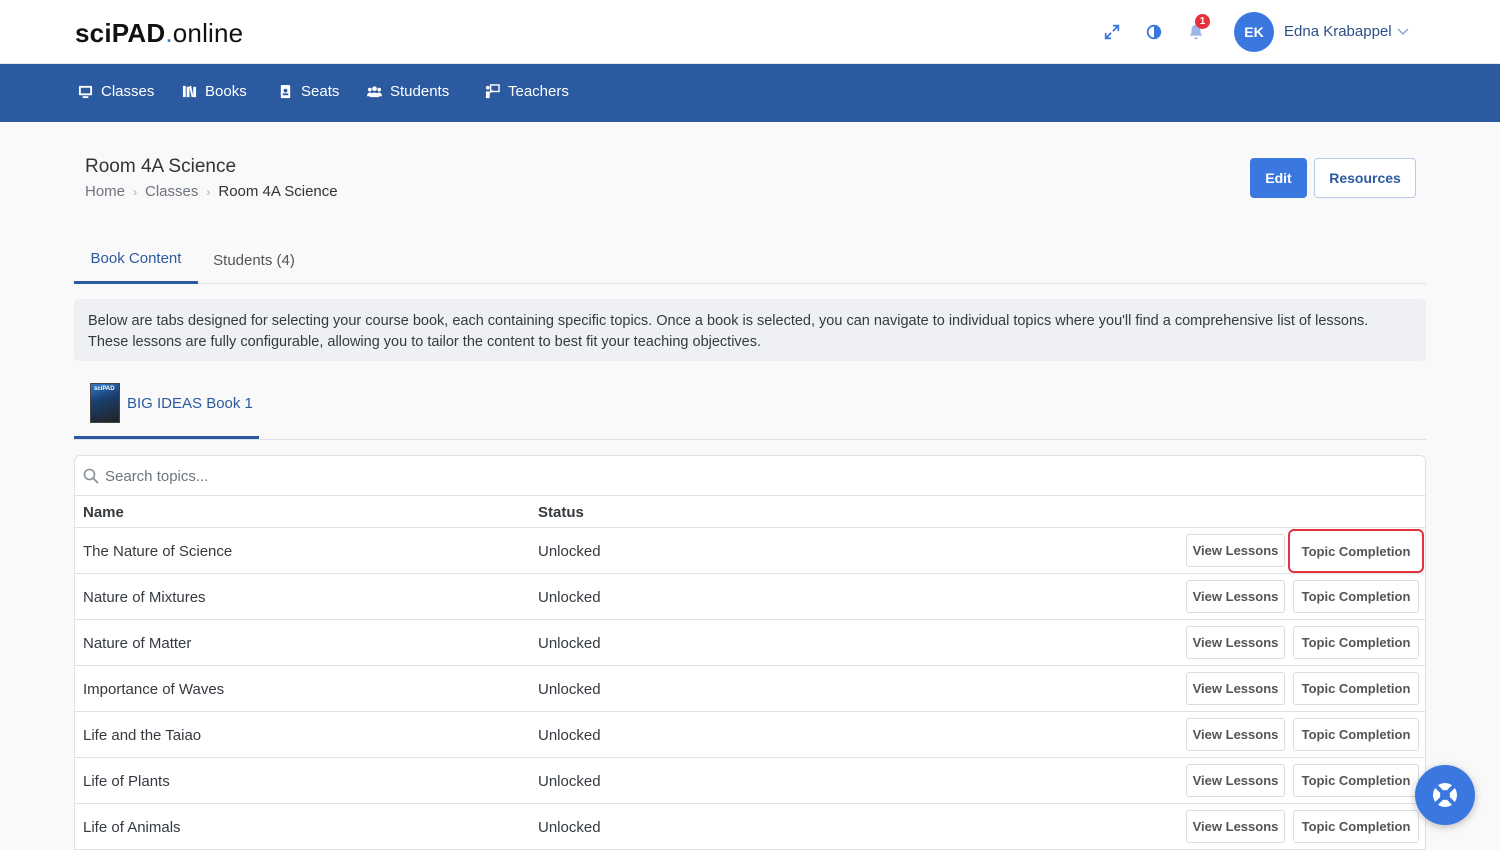 This screenshot has height=850, width=1500. I want to click on seats-icon, so click(285, 91).